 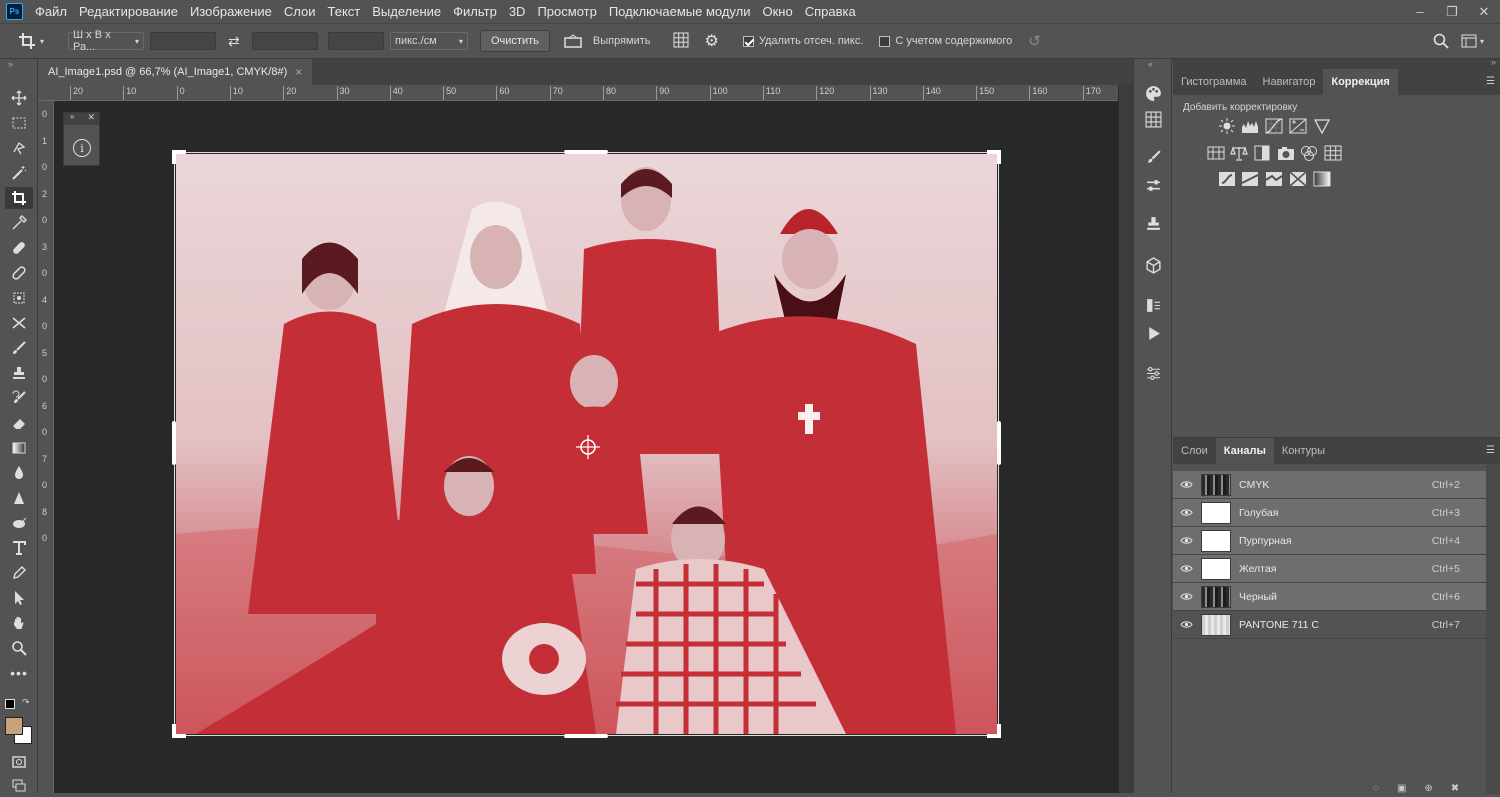 I want to click on crop-handle-top-left, so click(x=179, y=157).